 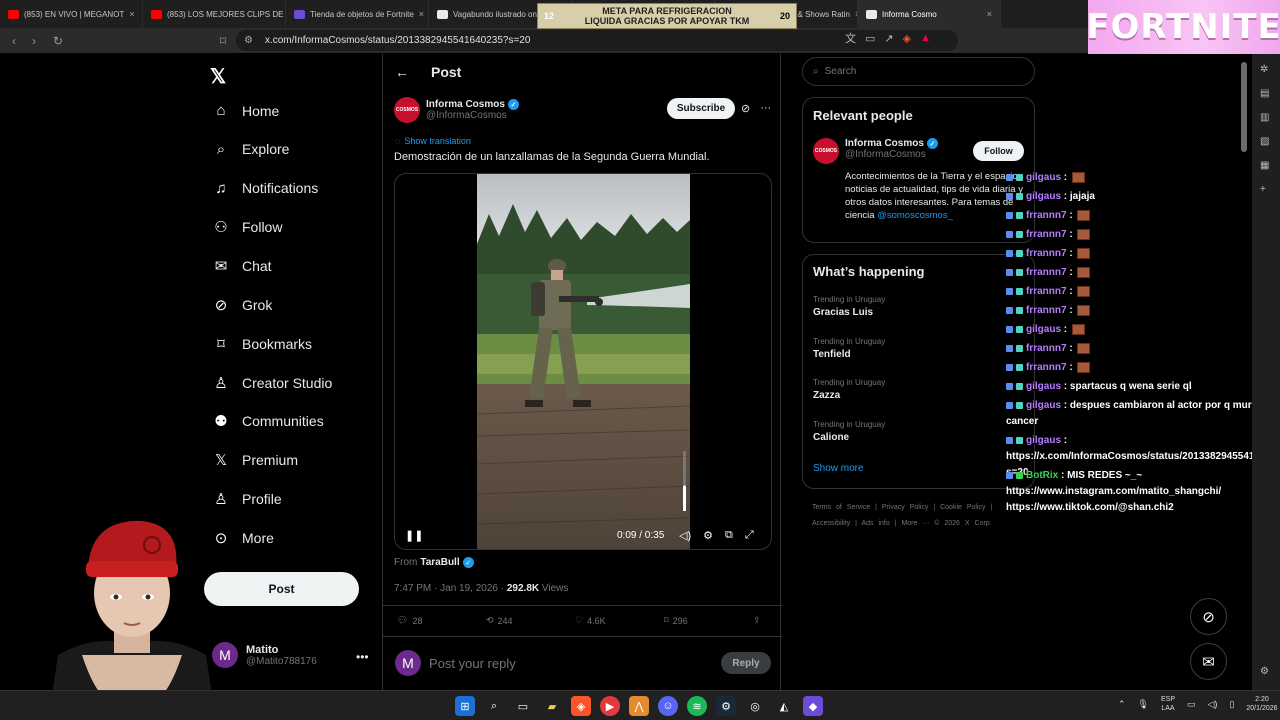 What do you see at coordinates (214, 14) in the screenshot?
I see `browser-tab: (853) LOS MEJORES CLIPS DE 2×` at bounding box center [214, 14].